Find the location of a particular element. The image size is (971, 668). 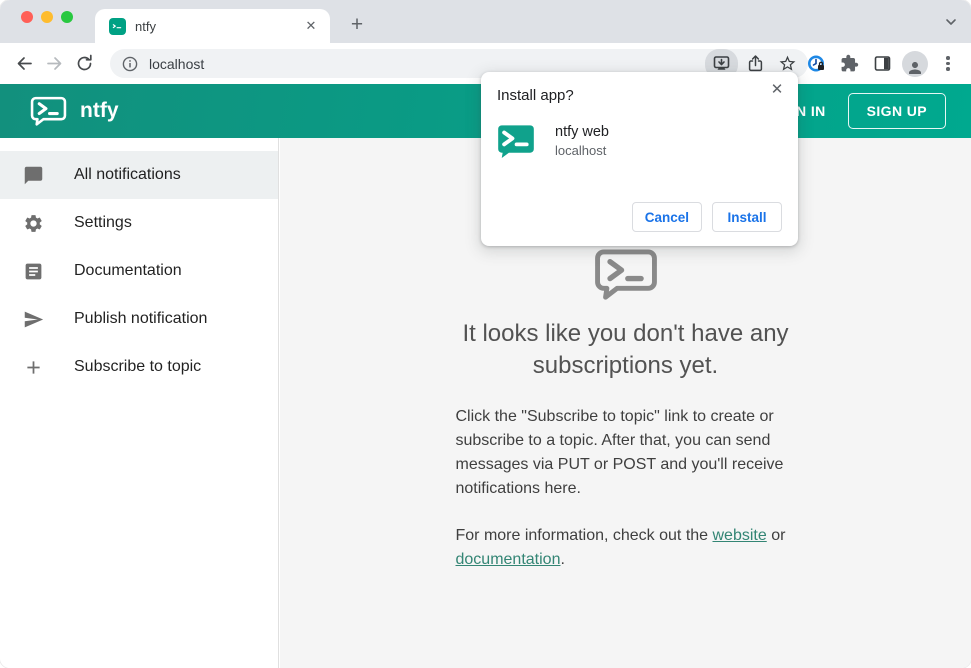

tab-search-chevron-icon is located at coordinates (951, 22).